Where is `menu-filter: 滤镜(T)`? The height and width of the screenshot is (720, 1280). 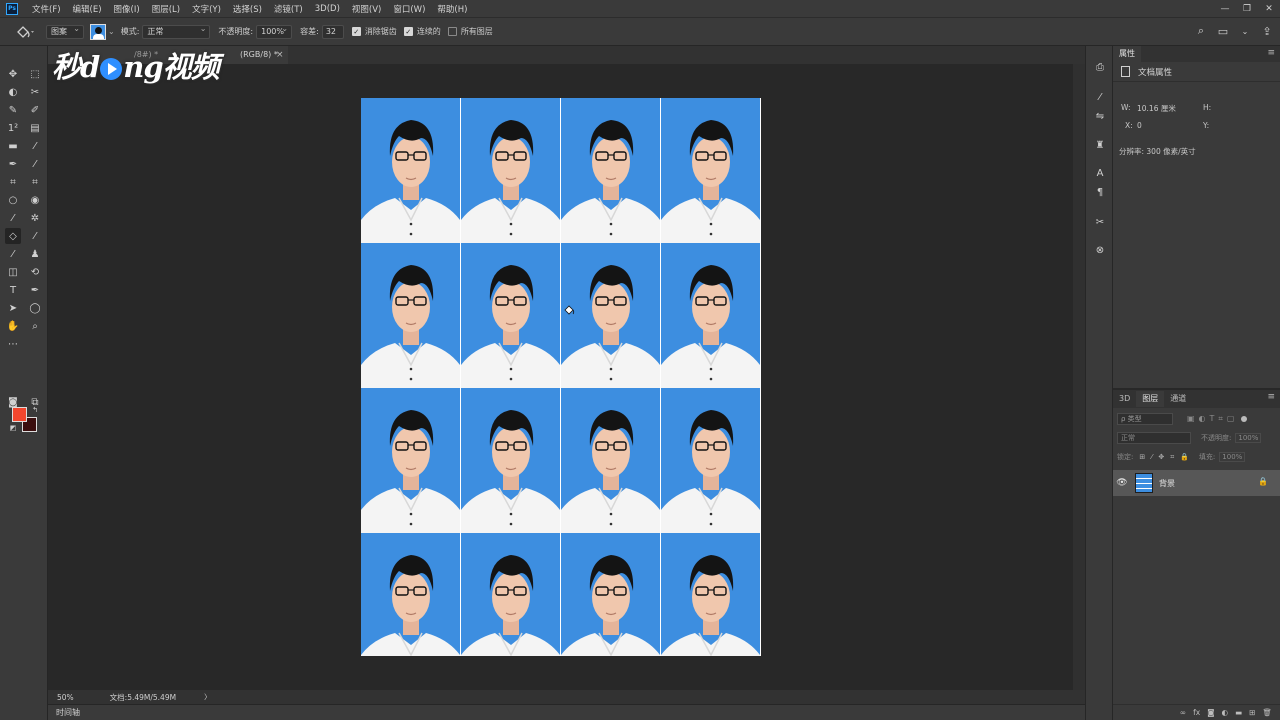 menu-filter: 滤镜(T) is located at coordinates (288, 9).